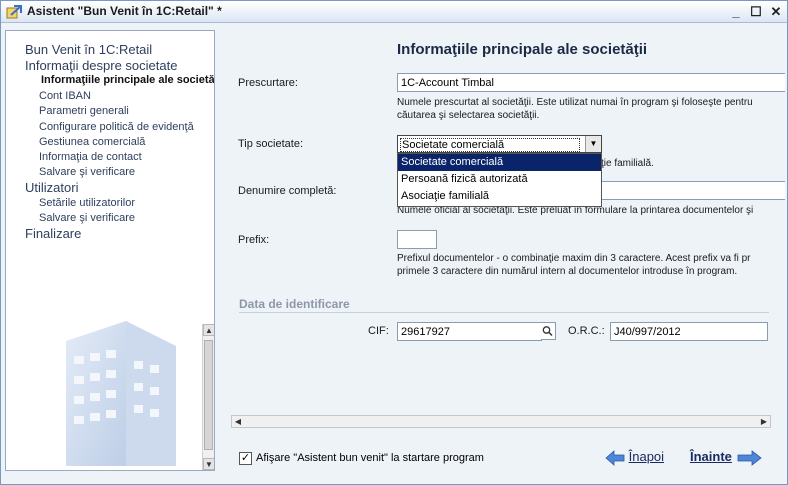 This screenshot has height=485, width=788. Describe the element at coordinates (689, 331) in the screenshot. I see `orc-input: J40/997/2012` at that location.